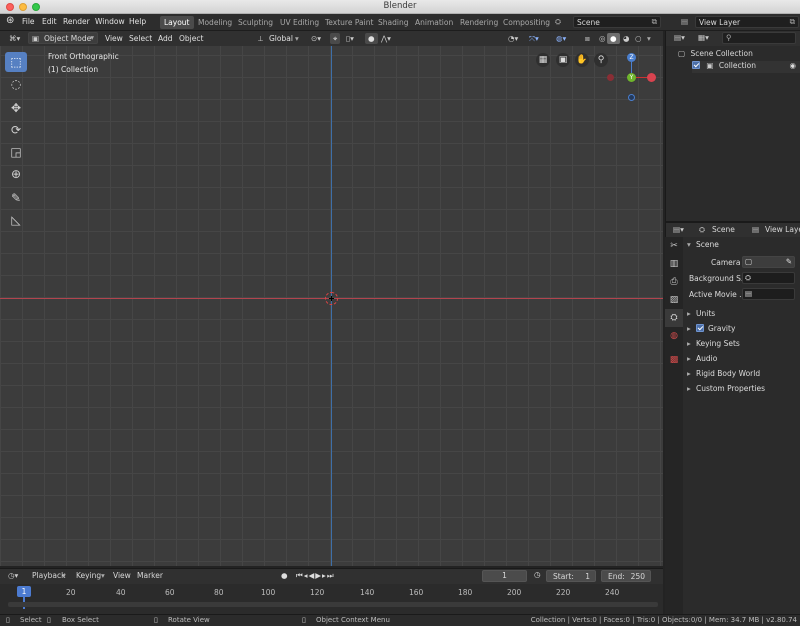  I want to click on annotate-tool-icon: ✎, so click(16, 198).